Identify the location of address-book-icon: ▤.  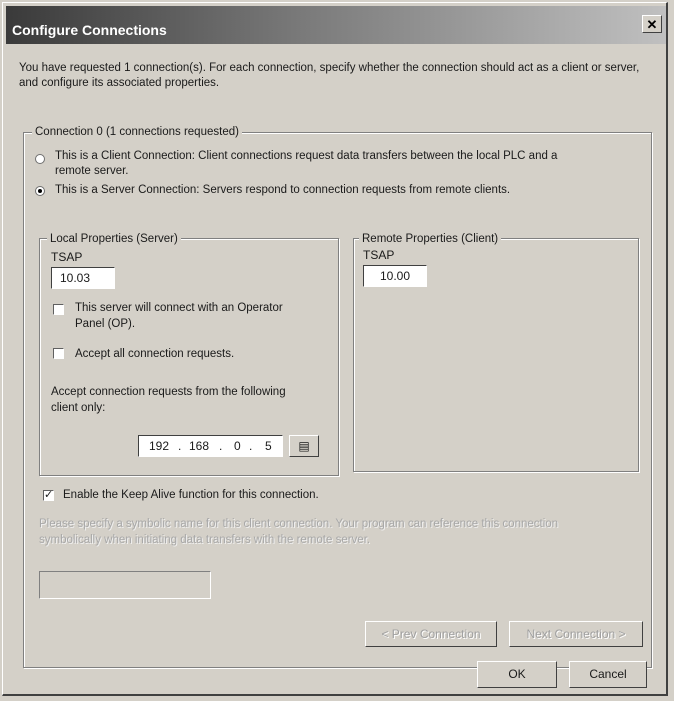
(304, 446).